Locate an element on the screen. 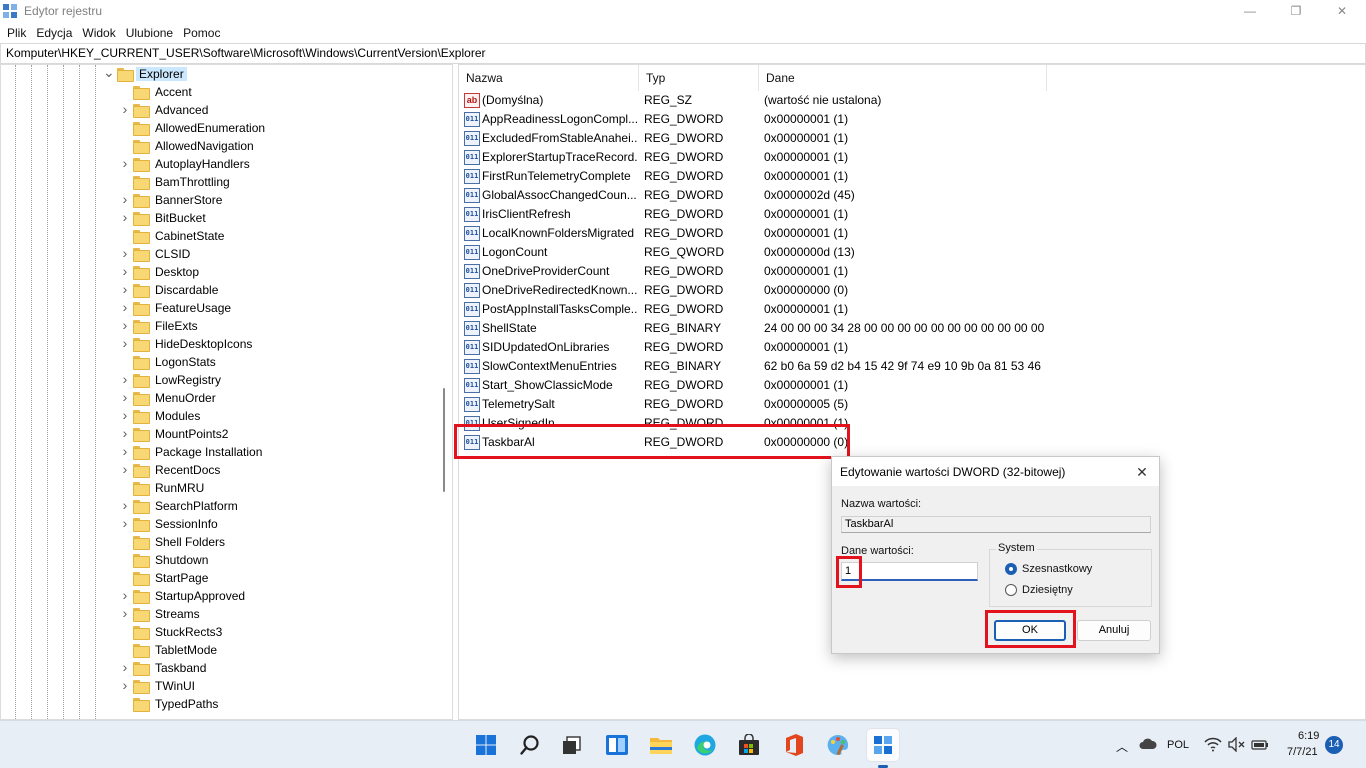 This screenshot has width=1366, height=768. radio-decimal is located at coordinates (1011, 590).